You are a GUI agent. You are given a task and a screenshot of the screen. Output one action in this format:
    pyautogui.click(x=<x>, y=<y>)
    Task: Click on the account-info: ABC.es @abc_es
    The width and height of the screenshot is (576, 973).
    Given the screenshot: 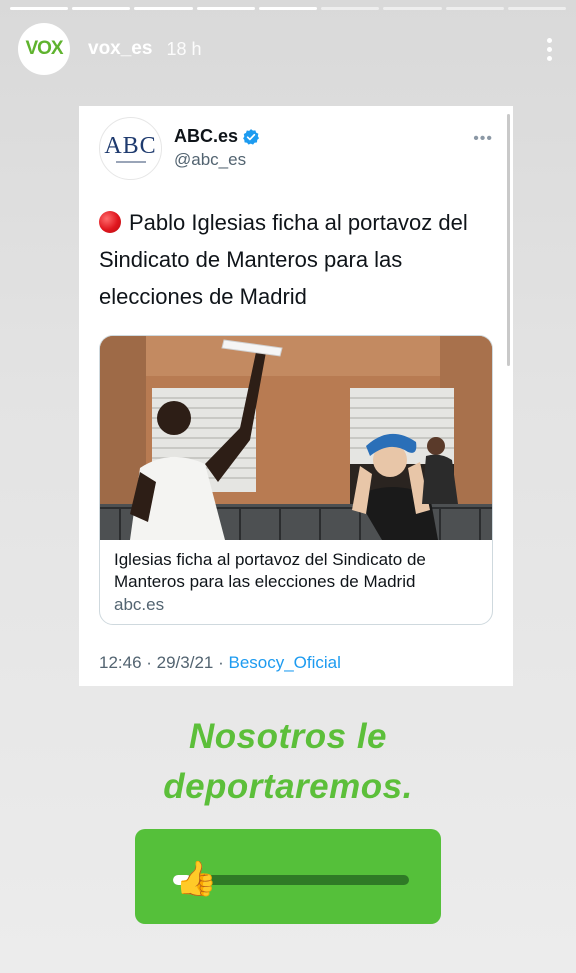 What is the action you would take?
    pyautogui.click(x=217, y=148)
    